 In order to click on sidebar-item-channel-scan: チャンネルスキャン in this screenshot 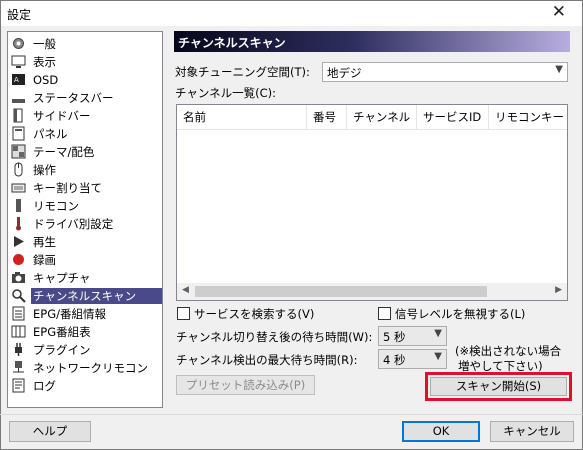, I will do `click(86, 295)`.